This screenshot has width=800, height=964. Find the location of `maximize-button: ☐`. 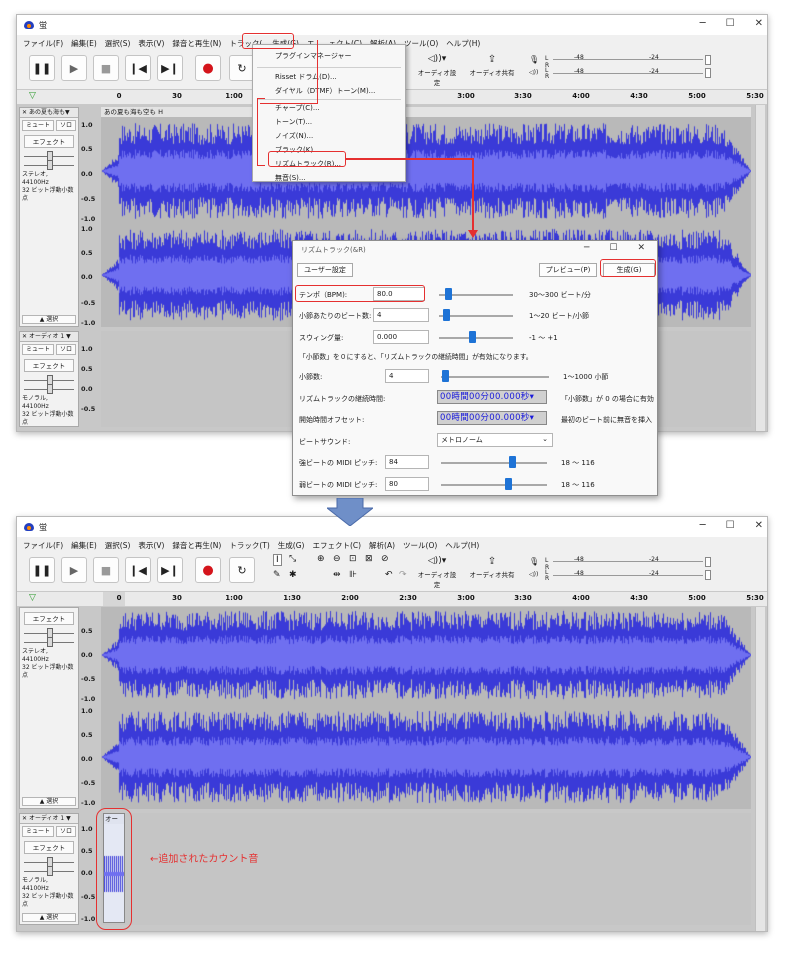

maximize-button: ☐ is located at coordinates (730, 23).